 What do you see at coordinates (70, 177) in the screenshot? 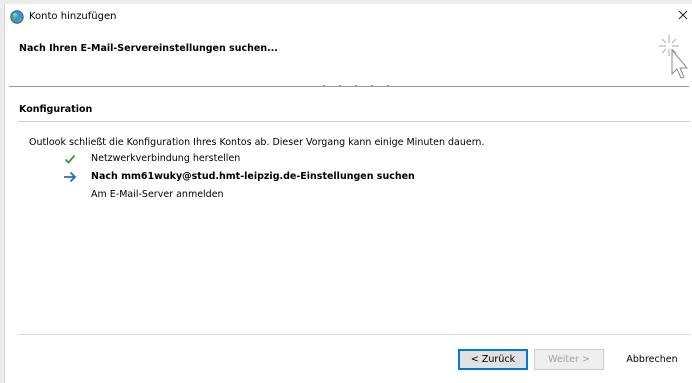
I see `arrow-right-icon` at bounding box center [70, 177].